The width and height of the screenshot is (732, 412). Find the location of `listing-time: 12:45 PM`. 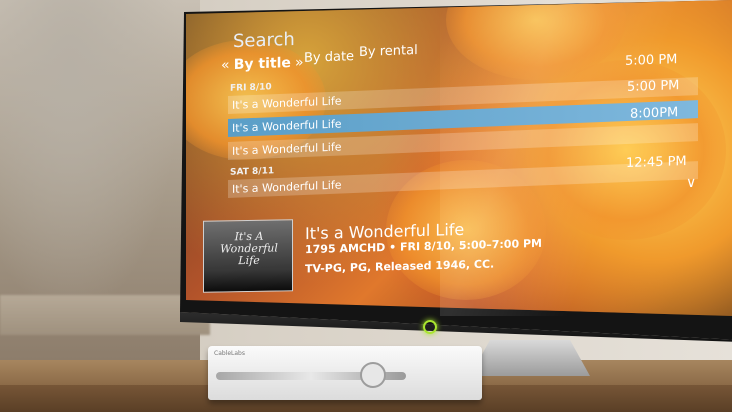

listing-time: 12:45 PM is located at coordinates (656, 162).